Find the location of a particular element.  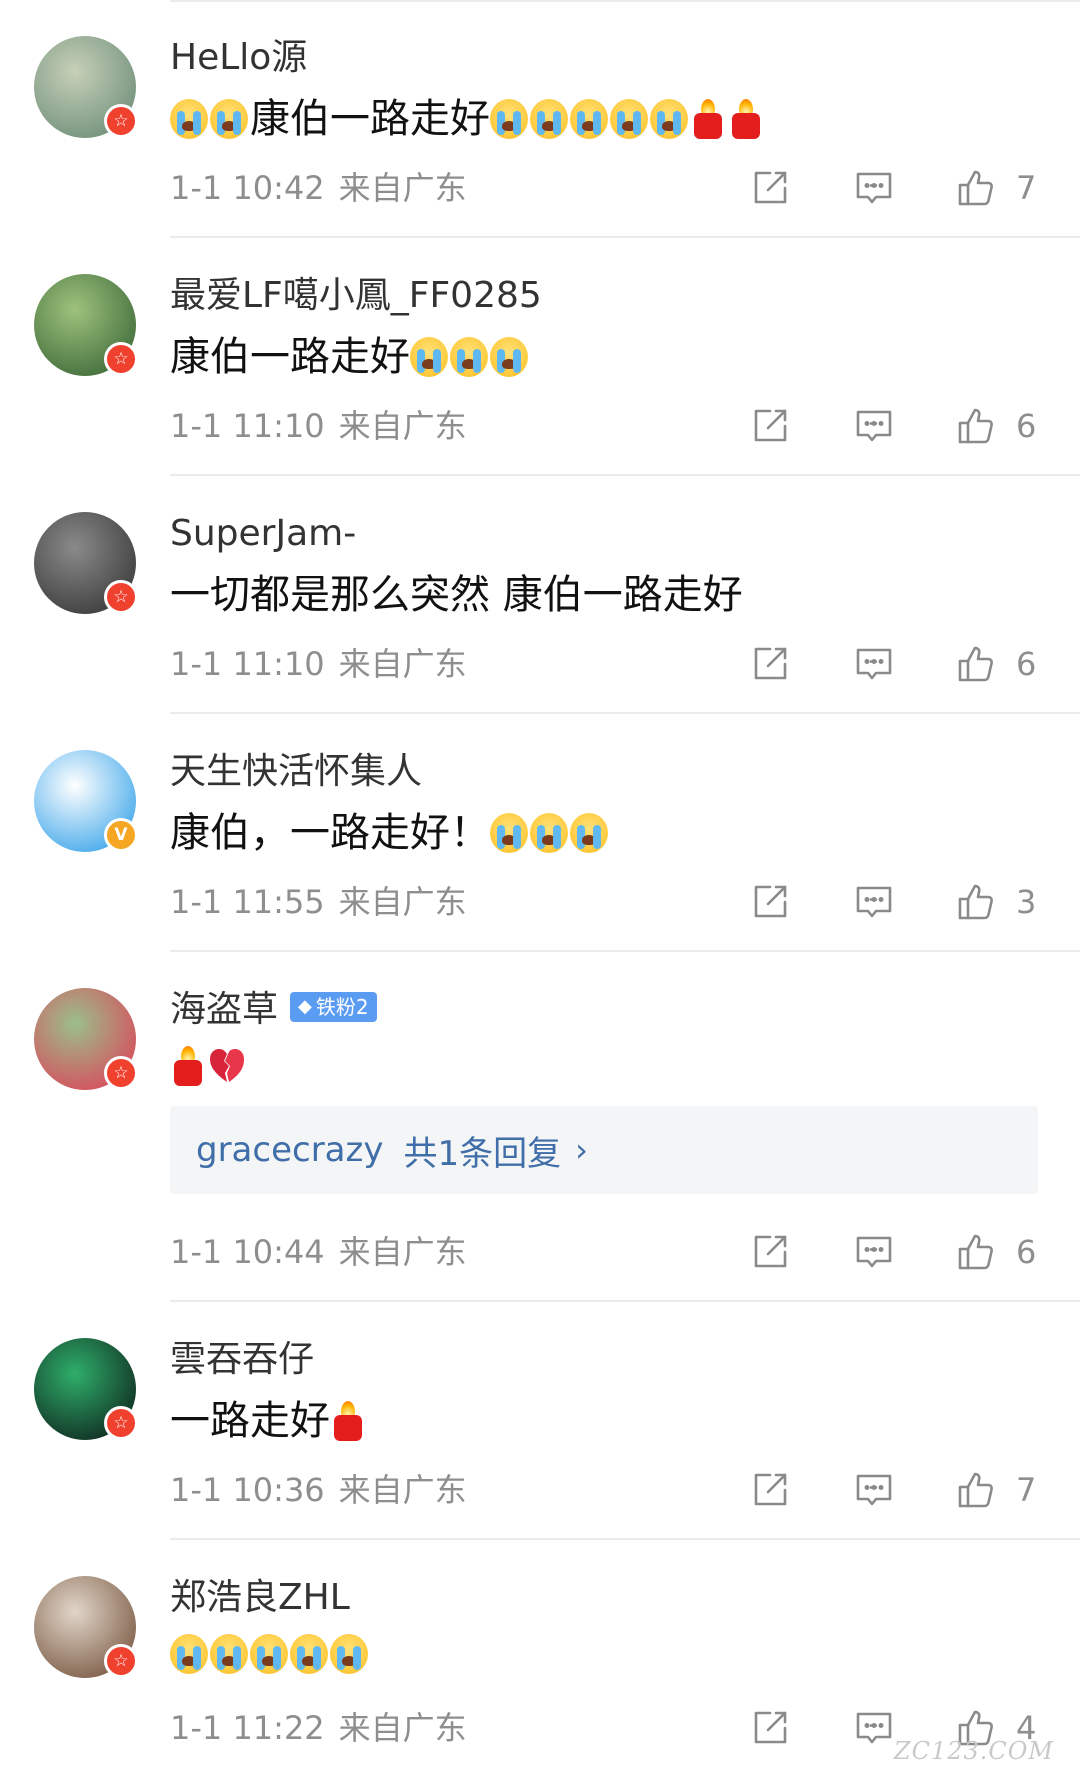

username-text: HeLlo源 is located at coordinates (239, 57).